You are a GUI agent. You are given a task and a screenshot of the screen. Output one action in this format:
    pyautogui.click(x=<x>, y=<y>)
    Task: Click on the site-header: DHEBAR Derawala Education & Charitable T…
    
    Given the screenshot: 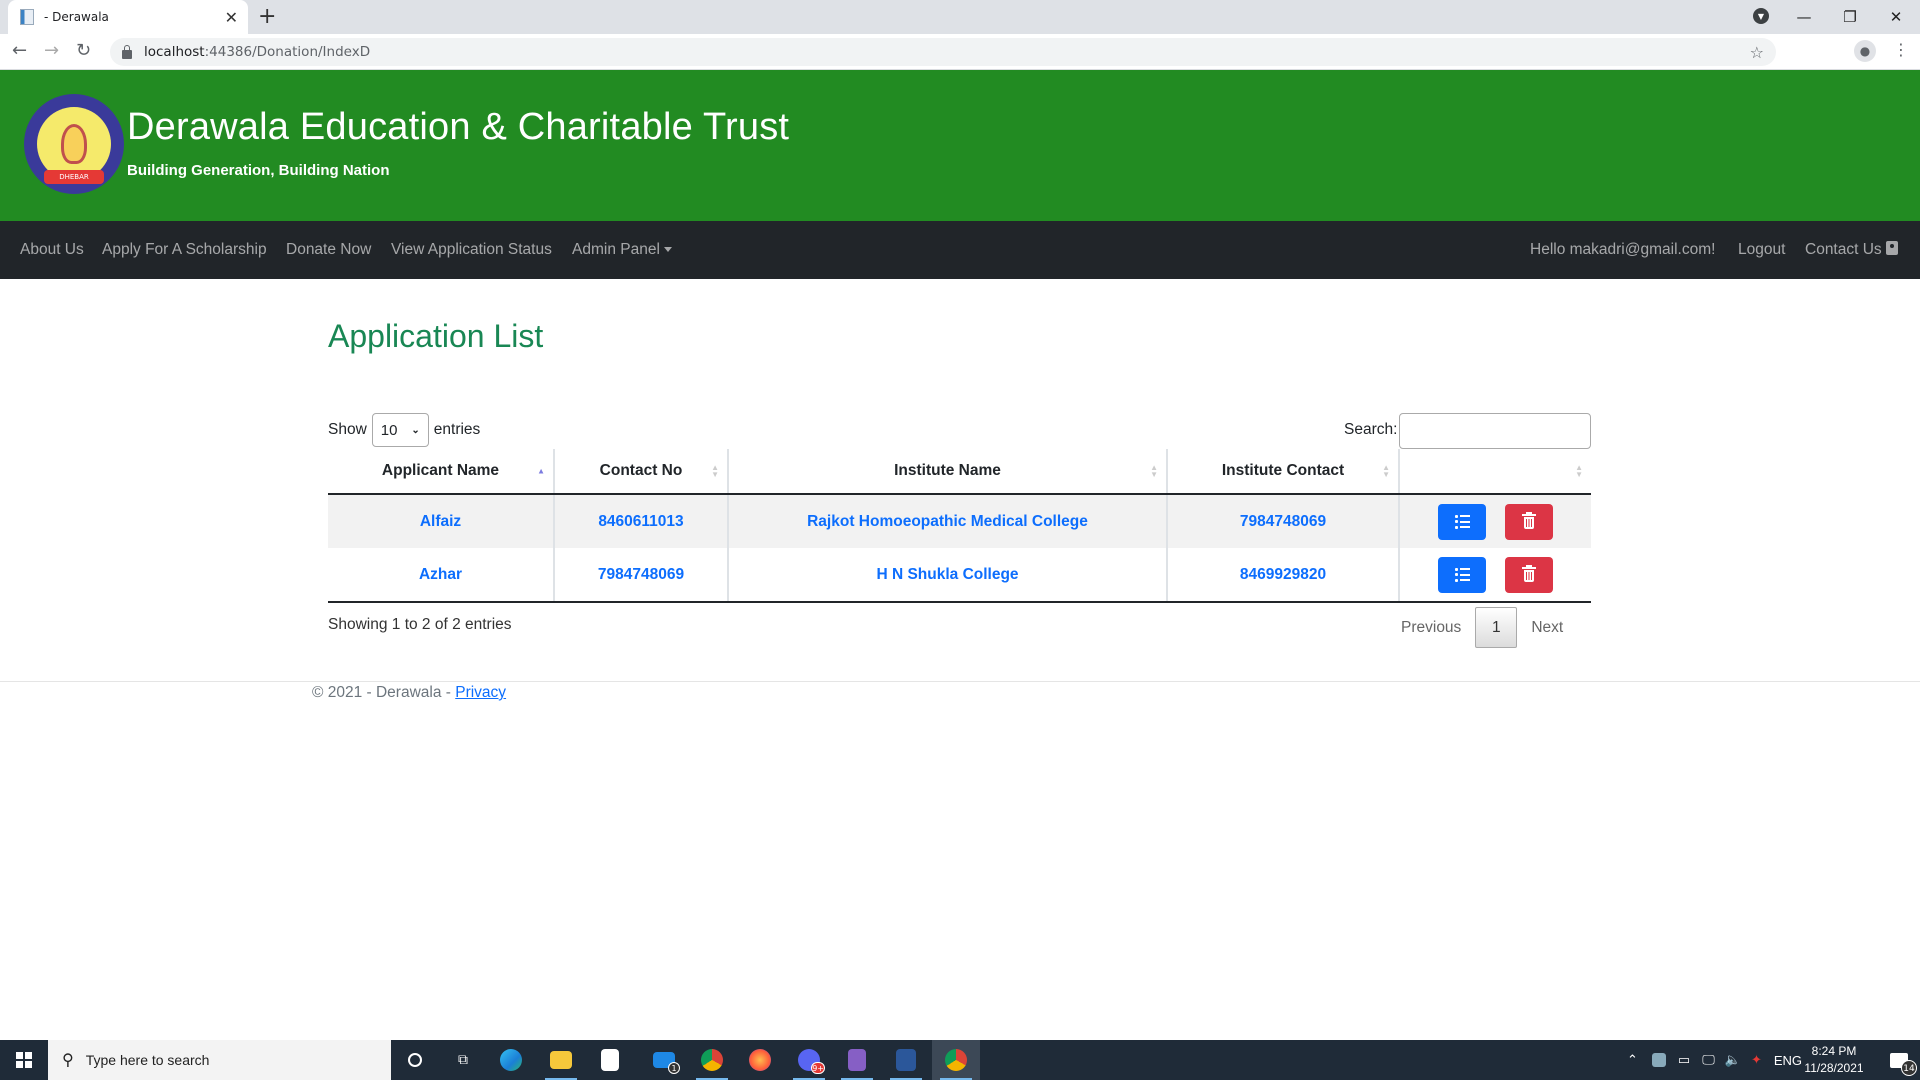 What is the action you would take?
    pyautogui.click(x=960, y=145)
    